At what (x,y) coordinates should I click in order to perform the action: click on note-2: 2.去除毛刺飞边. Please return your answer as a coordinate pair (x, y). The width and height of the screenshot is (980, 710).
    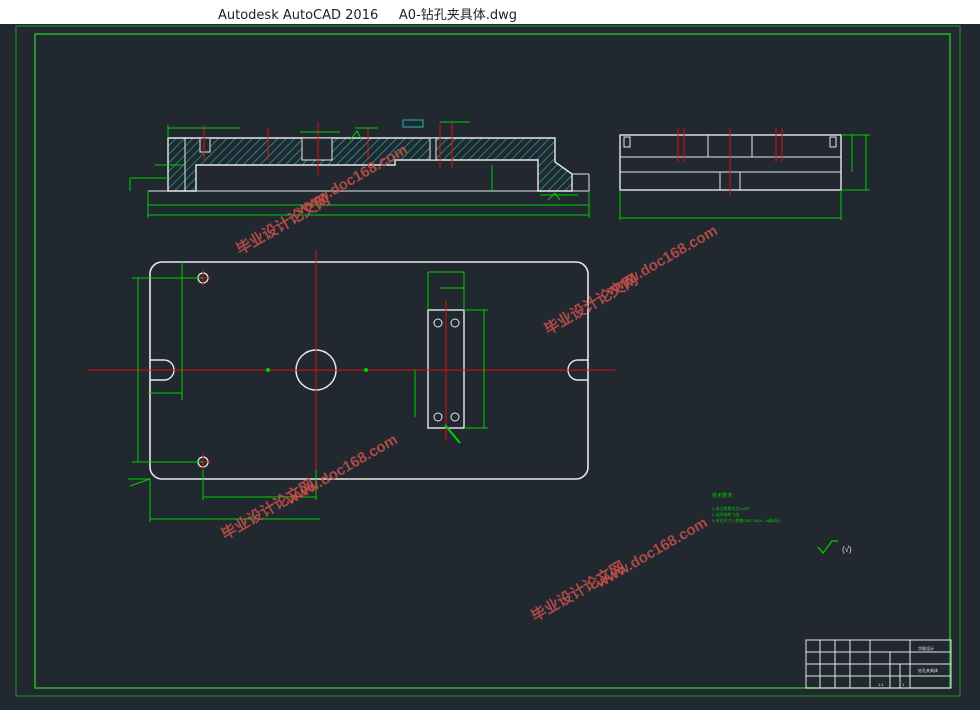
    Looking at the image, I should click on (725, 514).